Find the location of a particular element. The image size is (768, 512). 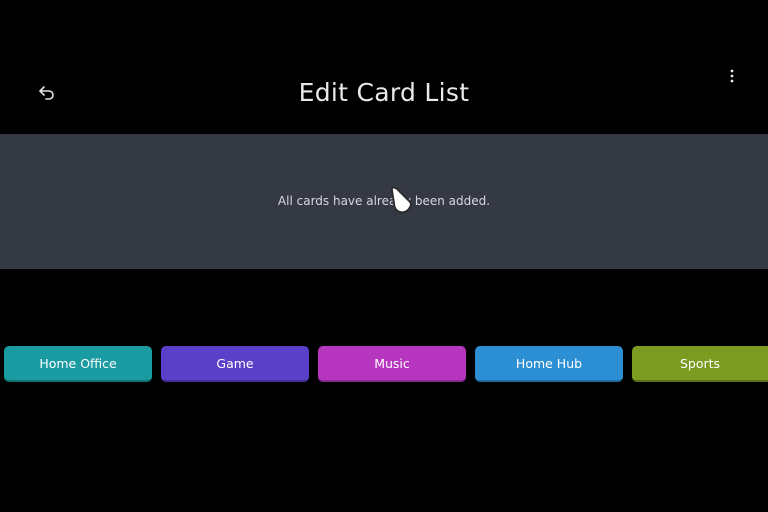

card-label: Game is located at coordinates (235, 363).